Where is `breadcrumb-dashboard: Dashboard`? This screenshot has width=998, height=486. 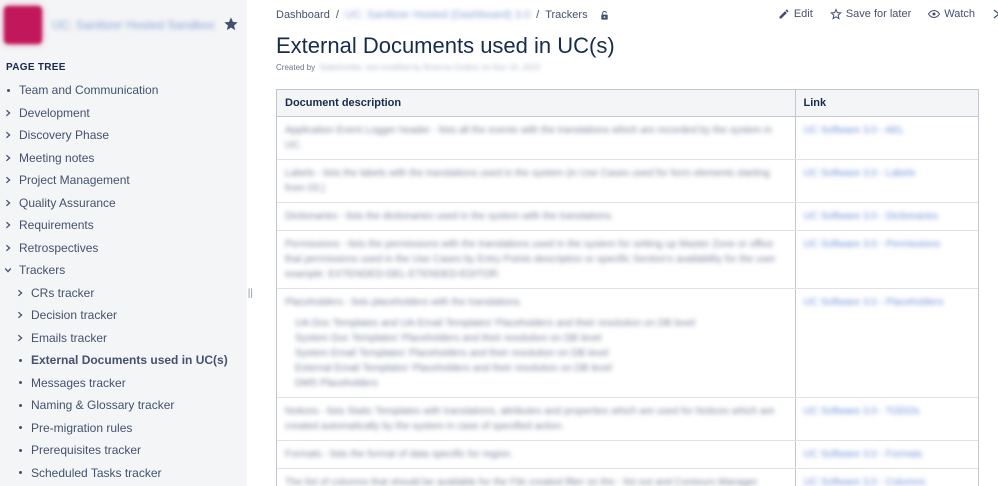 breadcrumb-dashboard: Dashboard is located at coordinates (303, 15).